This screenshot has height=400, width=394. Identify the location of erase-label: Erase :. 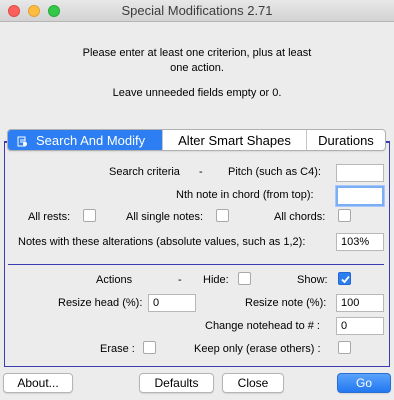
(117, 349).